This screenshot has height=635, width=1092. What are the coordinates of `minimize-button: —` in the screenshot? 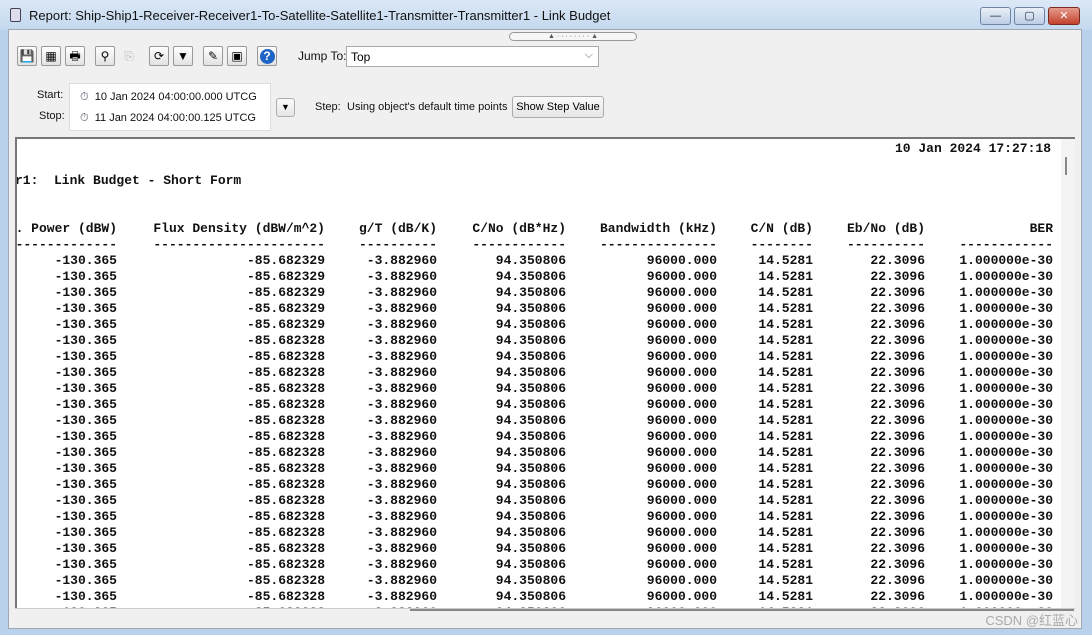 It's located at (995, 16).